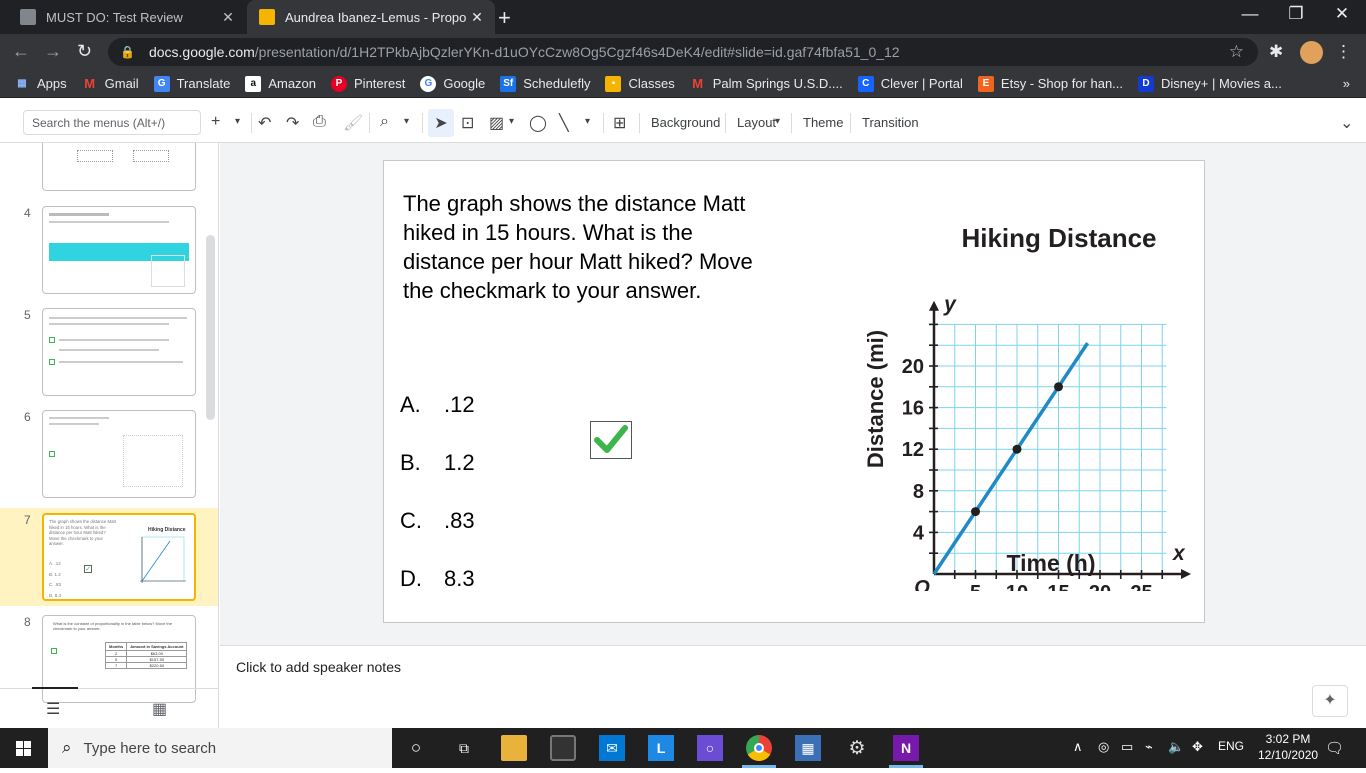  Describe the element at coordinates (685, 122) in the screenshot. I see `background-button: Background` at that location.